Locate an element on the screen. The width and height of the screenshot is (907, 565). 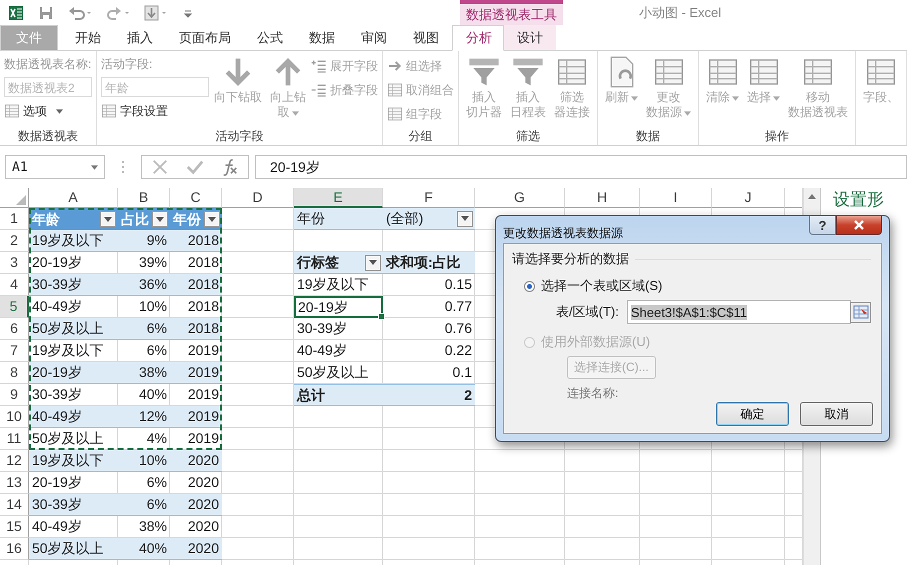
ribbon-tab: 分析 is located at coordinates (478, 38).